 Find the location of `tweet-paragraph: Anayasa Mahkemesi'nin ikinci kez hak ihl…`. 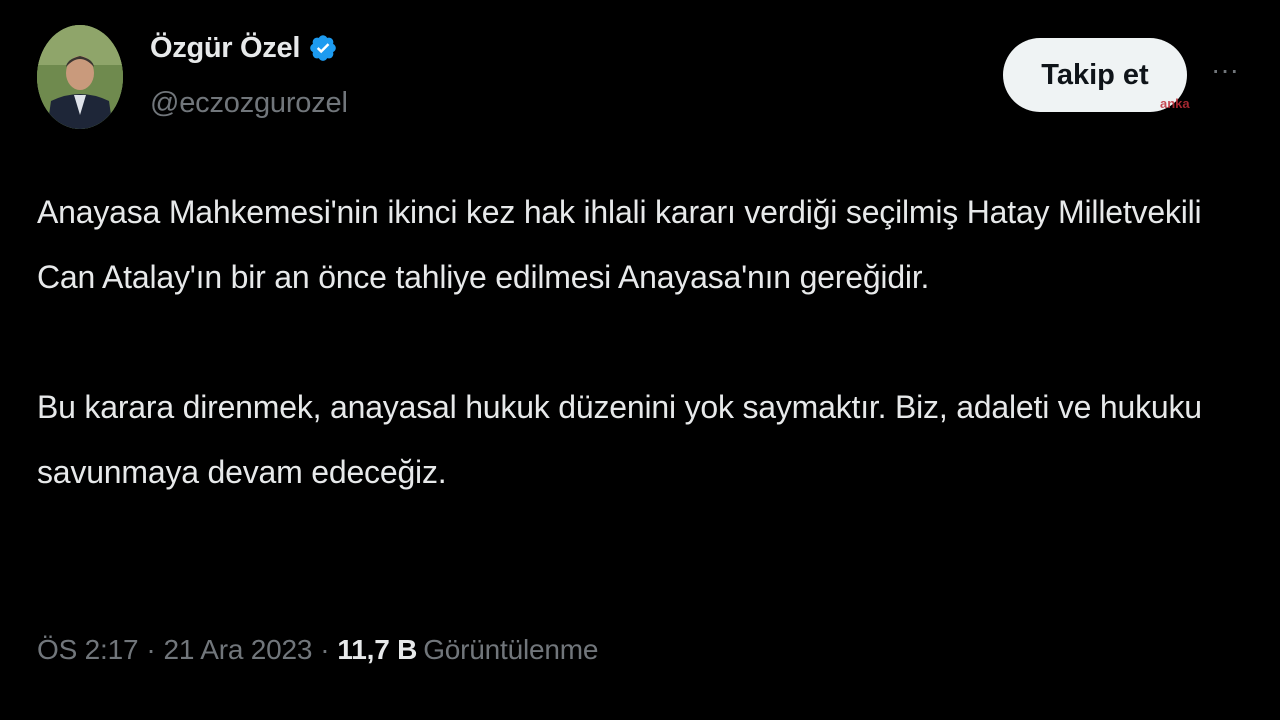

tweet-paragraph: Anayasa Mahkemesi'nin ikinci kez hak ihl… is located at coordinates (619, 244).